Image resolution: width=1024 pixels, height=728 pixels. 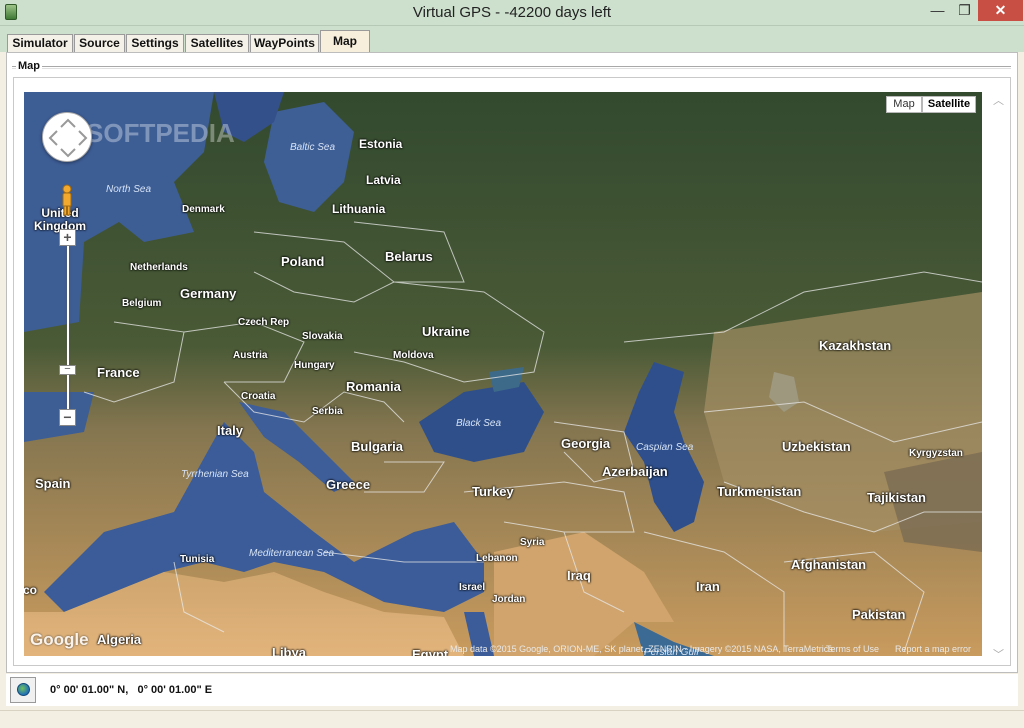 I want to click on map-label: Belarus, so click(x=409, y=256).